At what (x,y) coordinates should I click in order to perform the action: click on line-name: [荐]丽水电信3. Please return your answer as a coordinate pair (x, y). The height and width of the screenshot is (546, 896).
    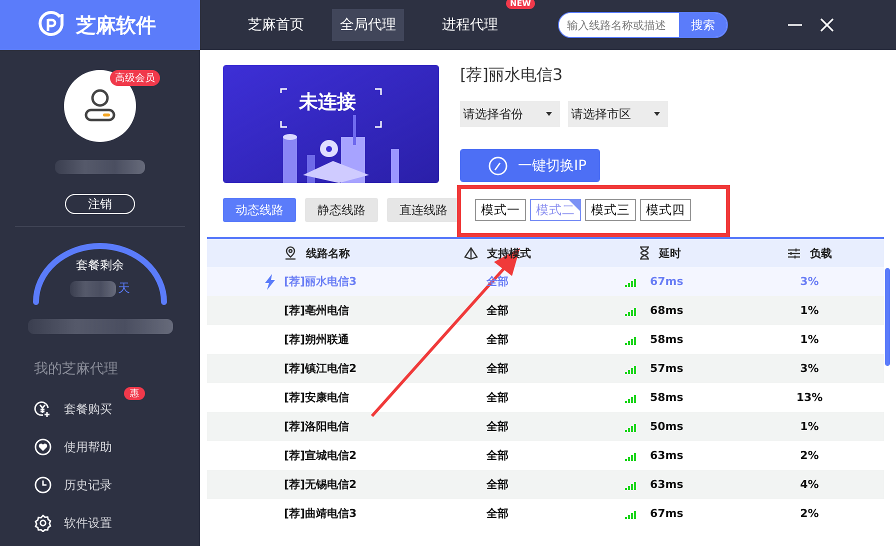
    Looking at the image, I should click on (320, 281).